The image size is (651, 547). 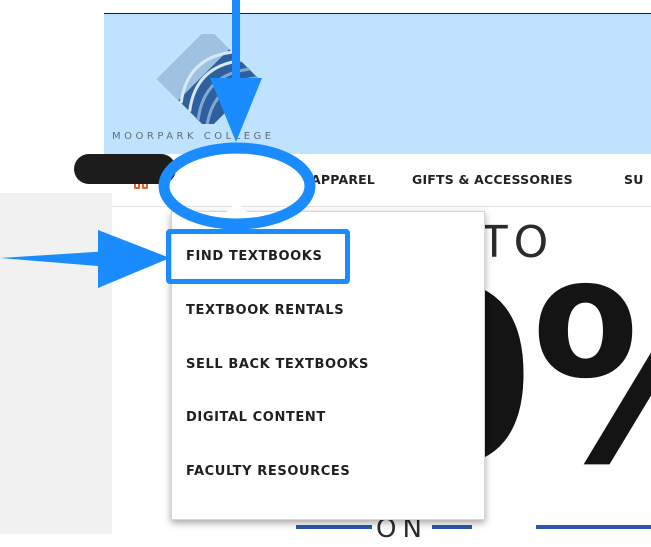 What do you see at coordinates (258, 256) in the screenshot?
I see `find-textbooks-highlight` at bounding box center [258, 256].